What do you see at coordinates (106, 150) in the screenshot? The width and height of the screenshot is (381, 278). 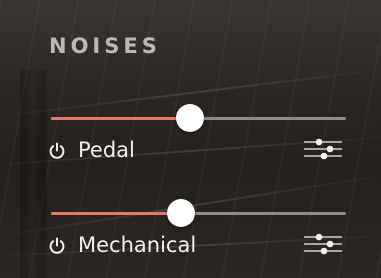 I see `pedal-label: Pedal` at bounding box center [106, 150].